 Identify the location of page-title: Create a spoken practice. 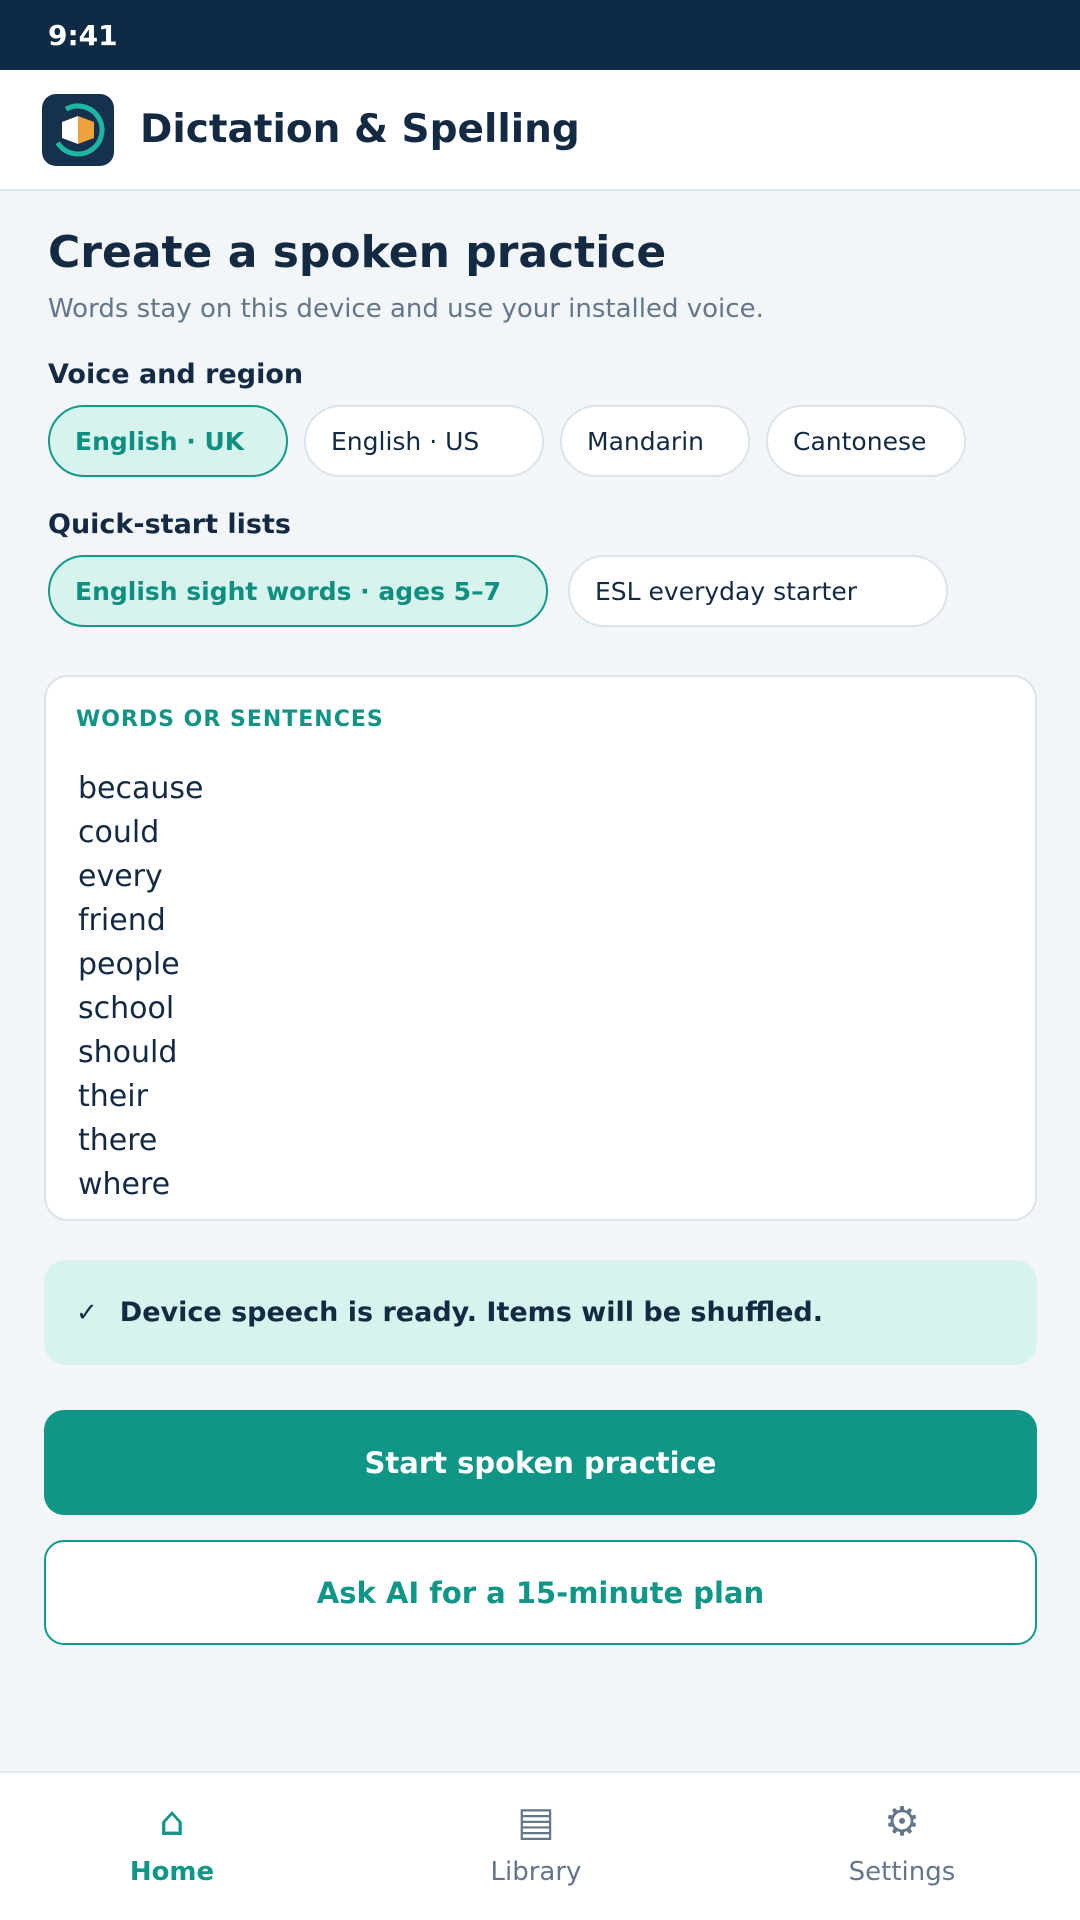
(357, 252).